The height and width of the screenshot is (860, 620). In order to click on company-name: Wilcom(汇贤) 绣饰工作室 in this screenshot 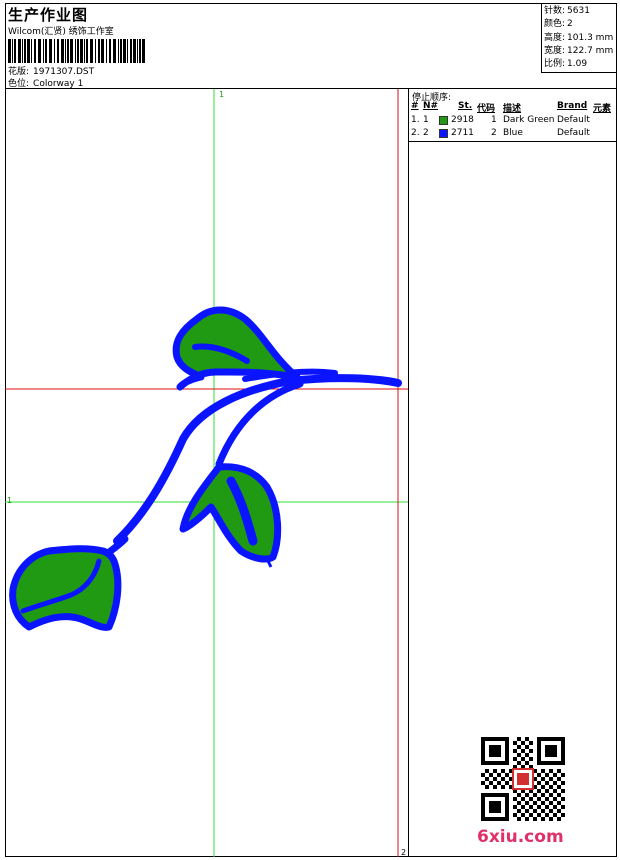, I will do `click(61, 32)`.